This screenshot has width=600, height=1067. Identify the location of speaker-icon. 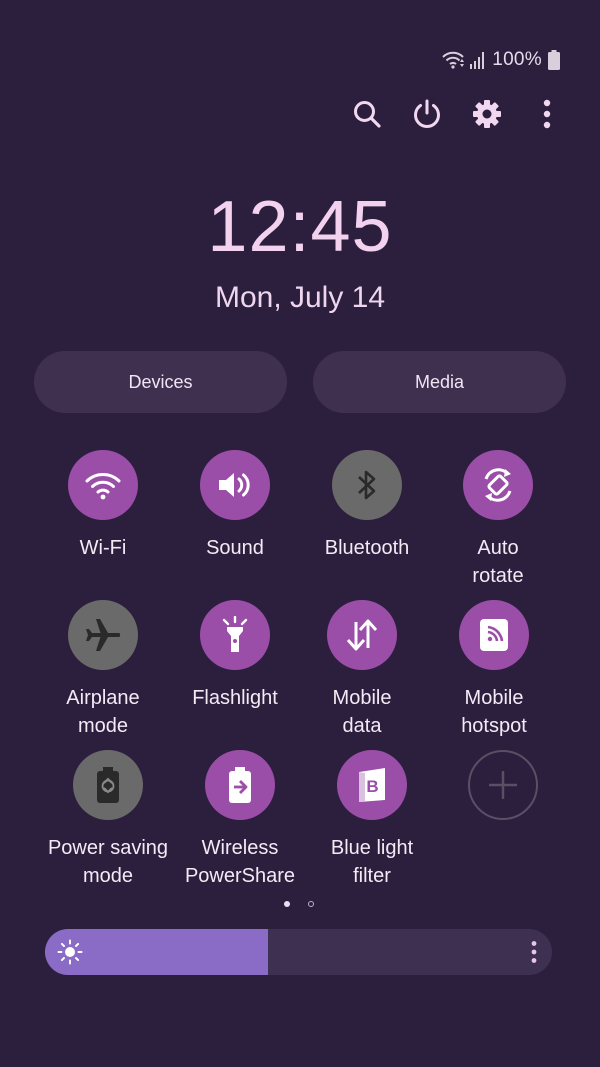
(234, 485).